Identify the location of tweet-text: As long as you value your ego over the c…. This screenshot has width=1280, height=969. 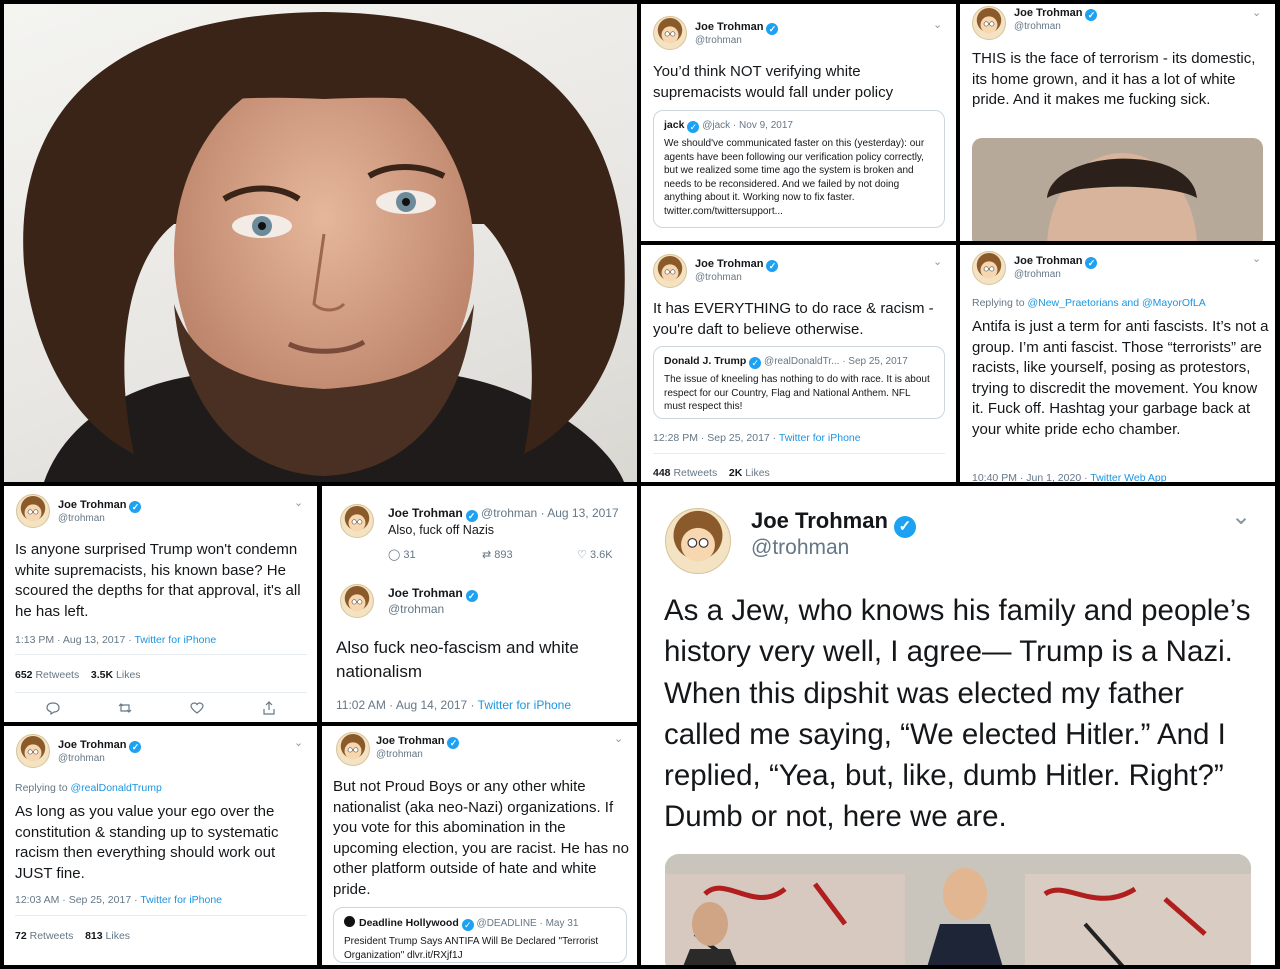
(147, 842).